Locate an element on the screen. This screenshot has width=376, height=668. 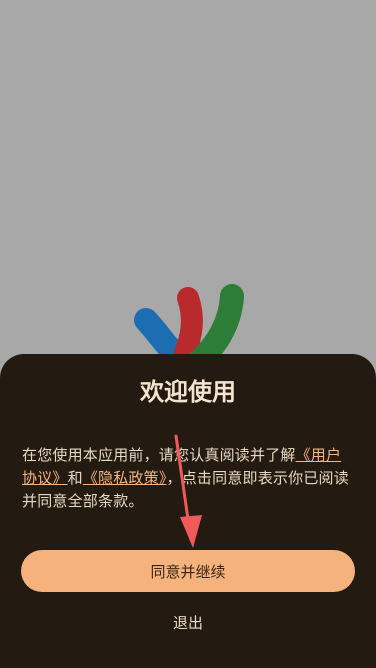
dialog-text-and: 和 is located at coordinates (75, 478).